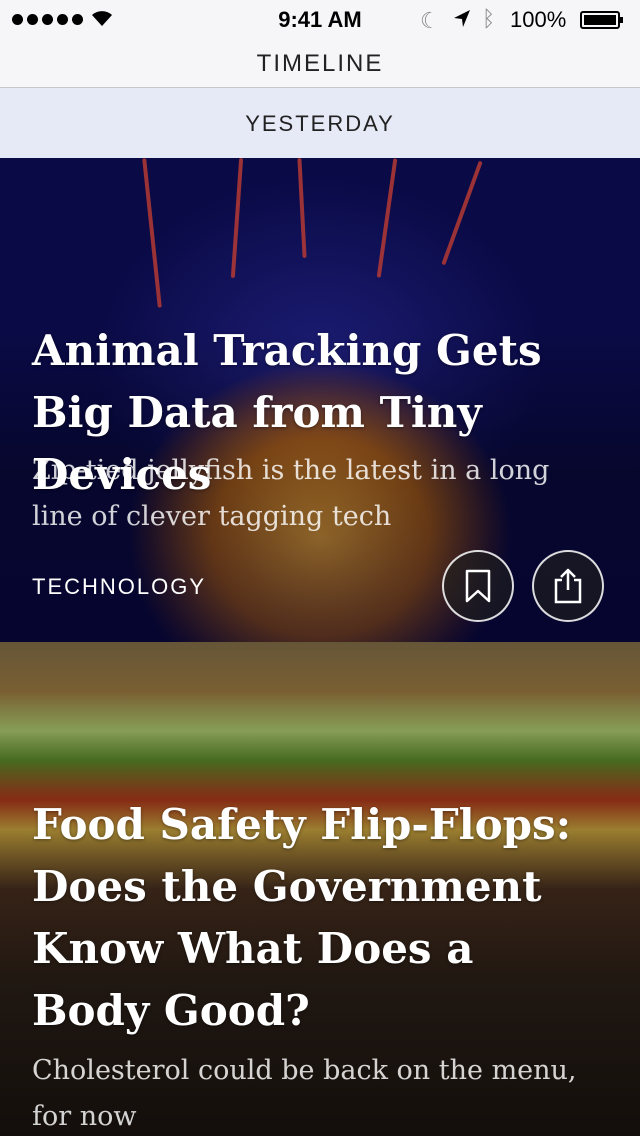 The image size is (640, 1136). Describe the element at coordinates (489, 18) in the screenshot. I see `bluetooth-icon: ᛒ` at that location.